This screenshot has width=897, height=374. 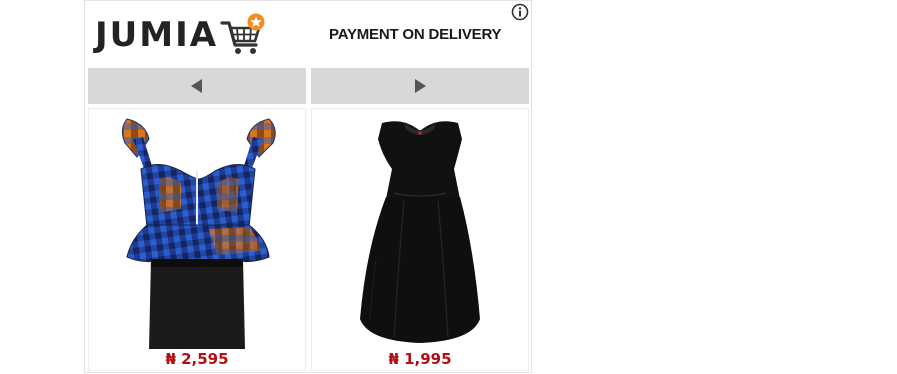 I want to click on product-price: ₦ 2,595, so click(x=197, y=359).